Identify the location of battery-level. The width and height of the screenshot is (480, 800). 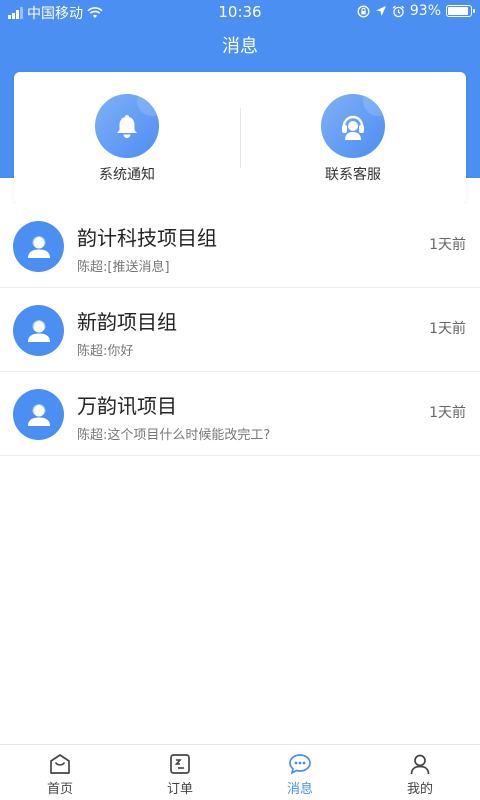
(458, 11).